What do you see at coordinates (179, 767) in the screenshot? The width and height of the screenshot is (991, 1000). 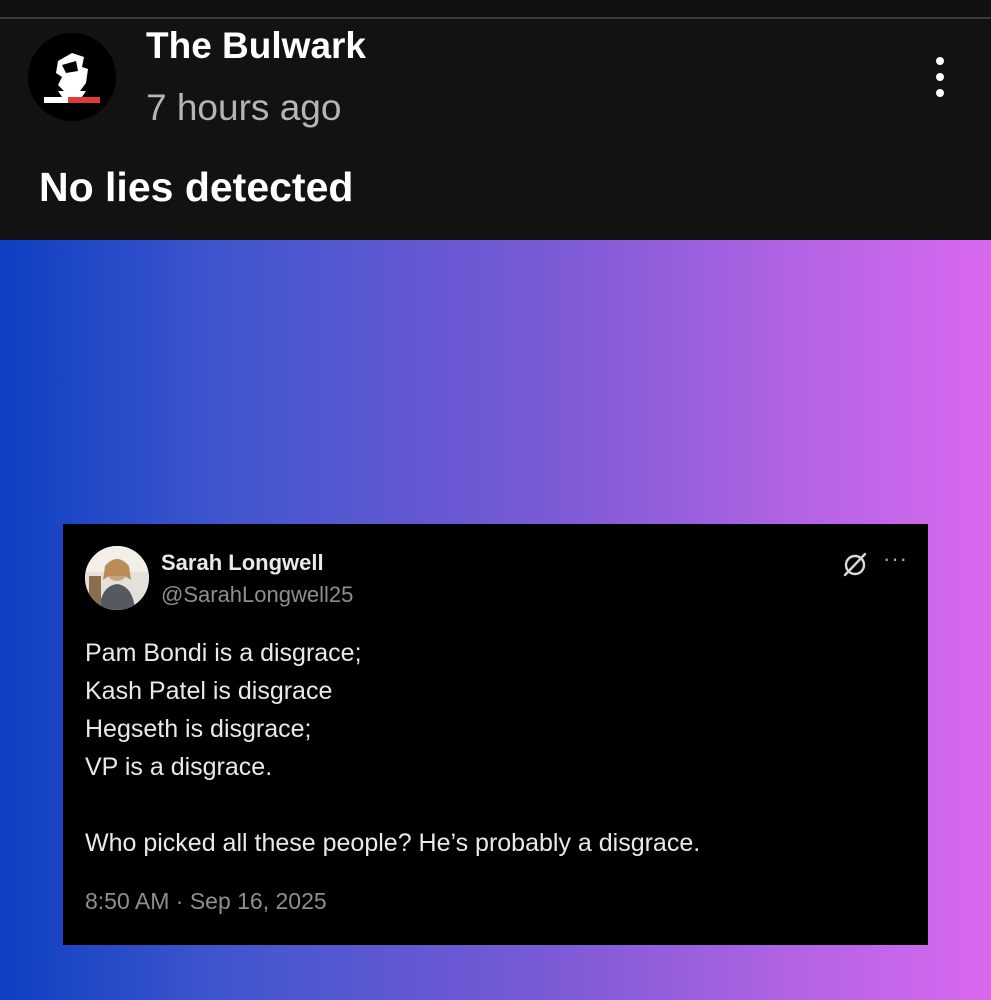 I see `tweet-line: VP is a disgrace.` at bounding box center [179, 767].